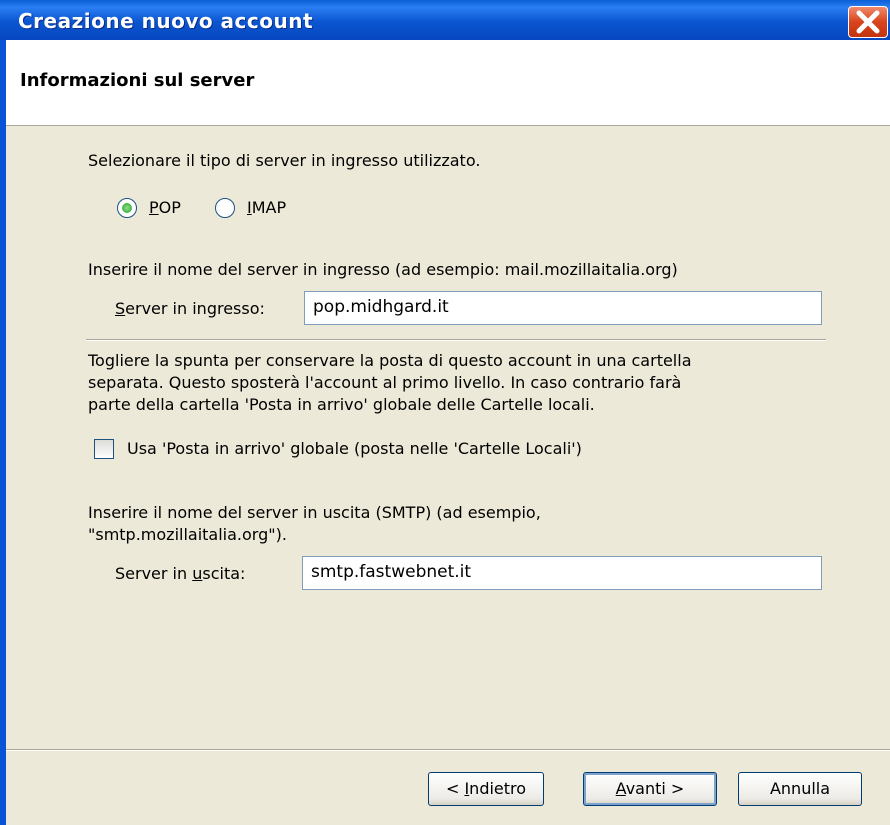  Describe the element at coordinates (166, 21) in the screenshot. I see `window-title: Creazione nuovo account` at that location.